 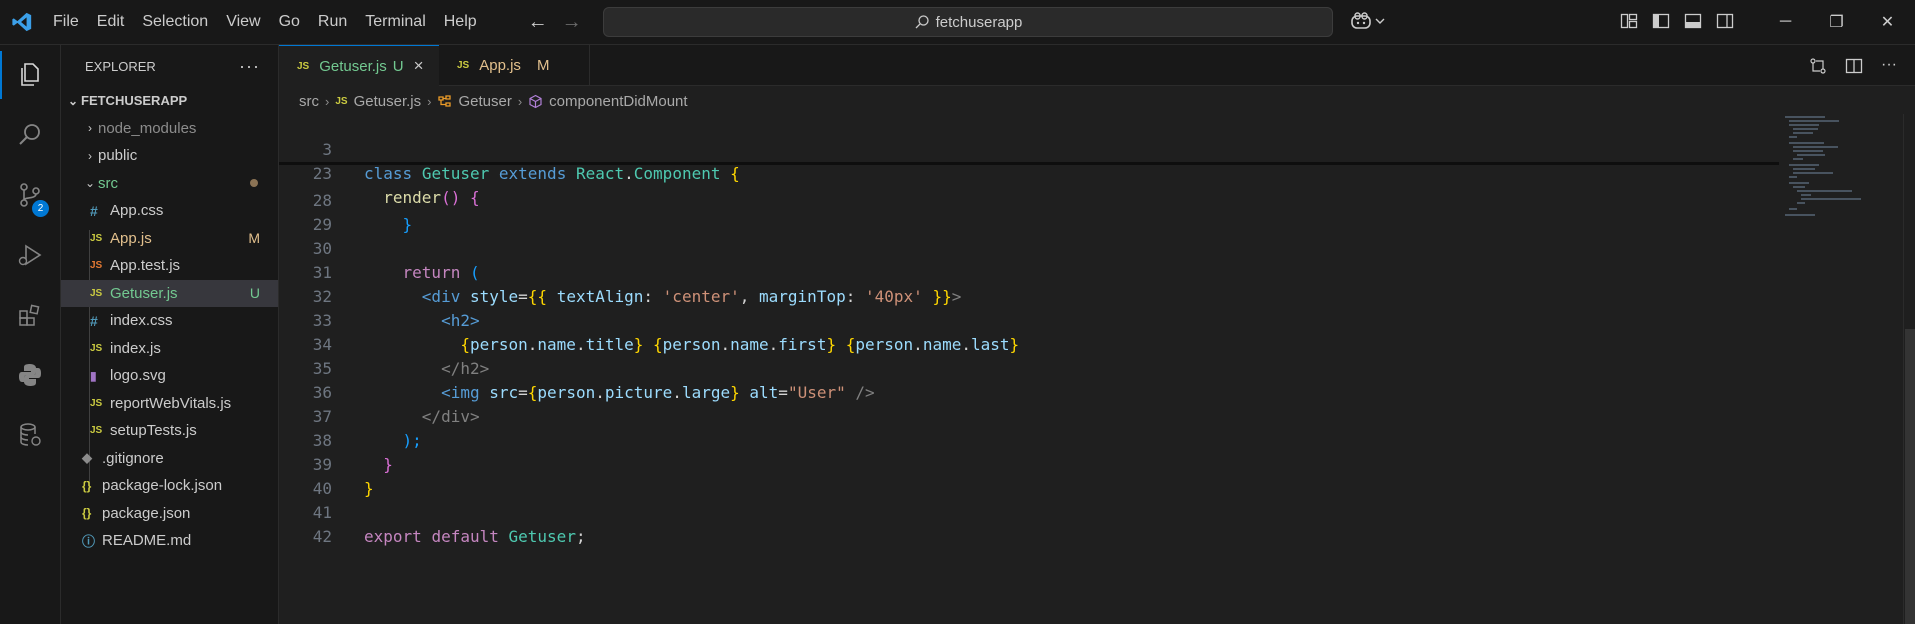 What do you see at coordinates (445, 100) in the screenshot?
I see `class-symbol-icon` at bounding box center [445, 100].